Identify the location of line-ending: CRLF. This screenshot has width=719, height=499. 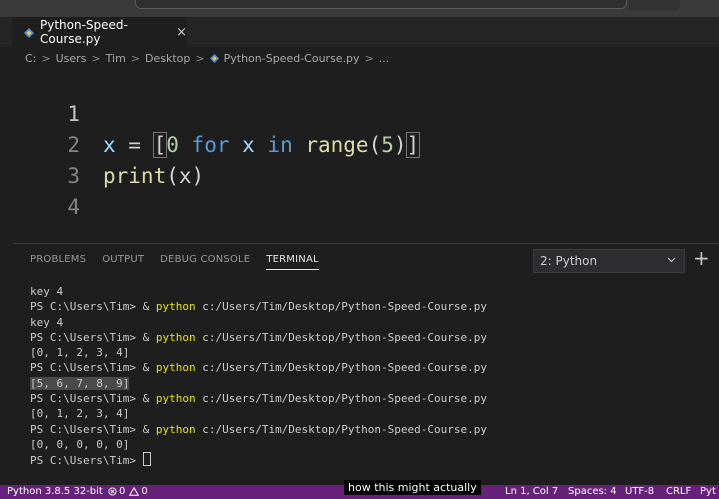
(678, 491).